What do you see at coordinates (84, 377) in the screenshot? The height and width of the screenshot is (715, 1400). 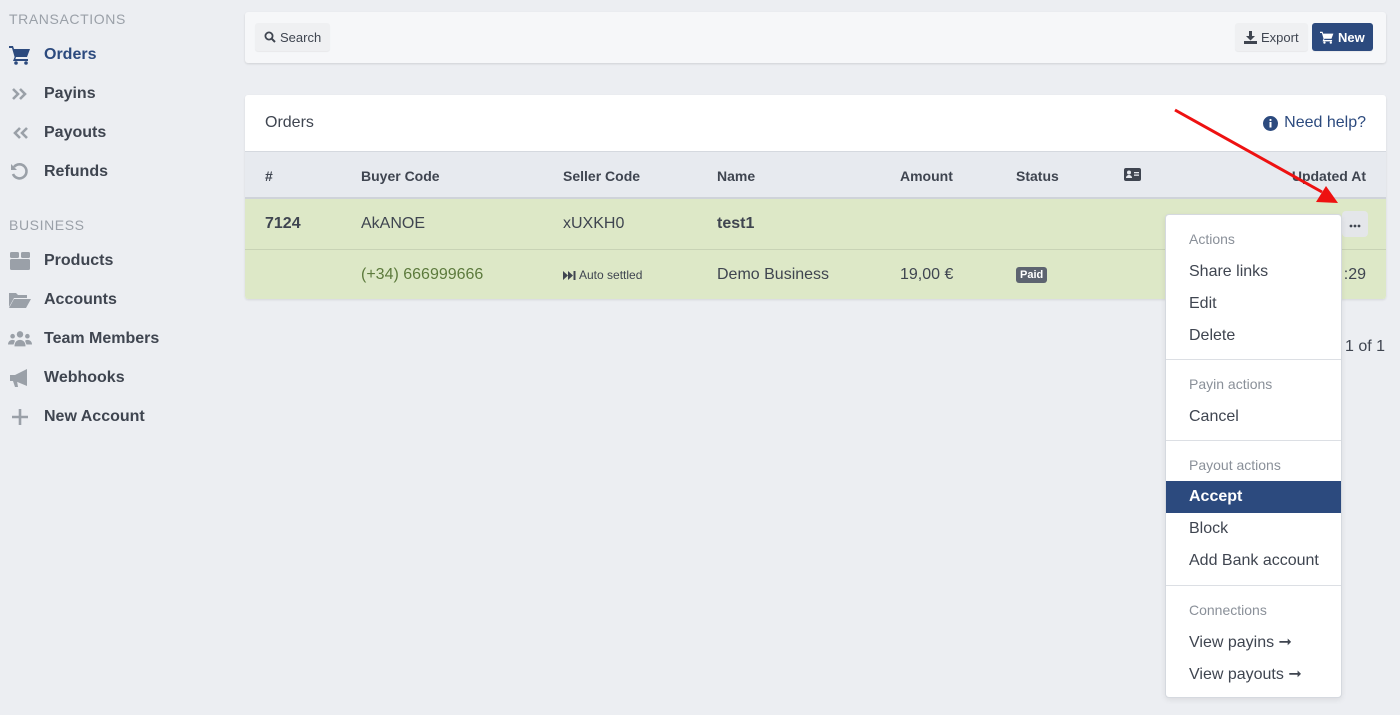 I see `sidebar-item-label: Webhooks` at bounding box center [84, 377].